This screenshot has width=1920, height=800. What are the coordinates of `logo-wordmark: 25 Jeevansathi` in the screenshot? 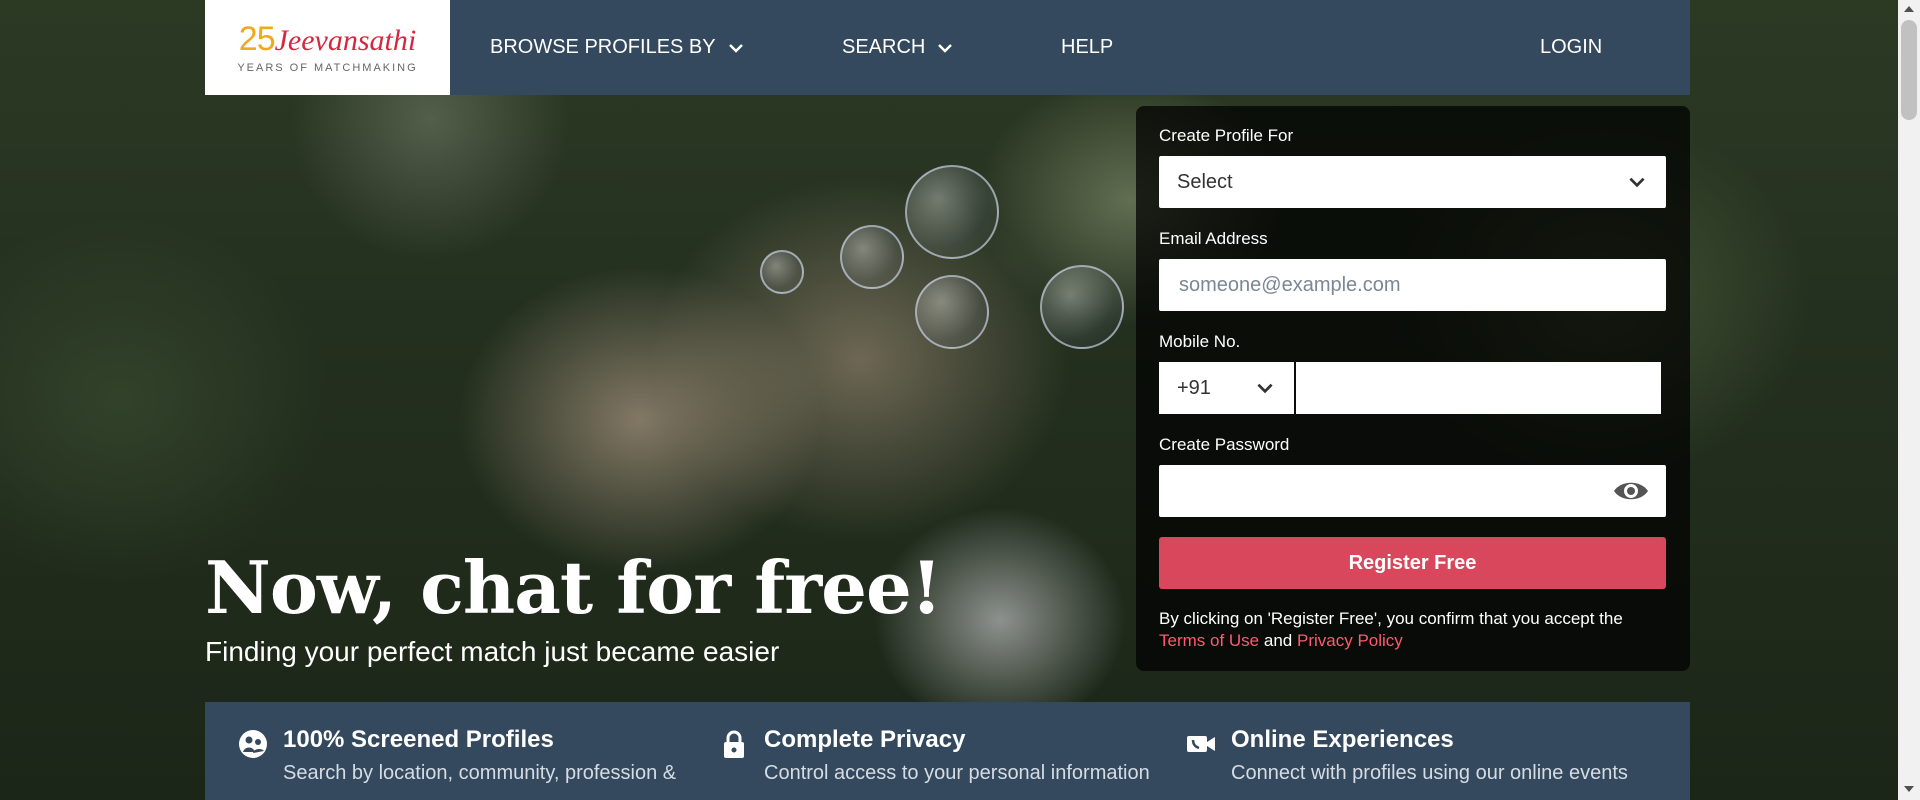 It's located at (327, 39).